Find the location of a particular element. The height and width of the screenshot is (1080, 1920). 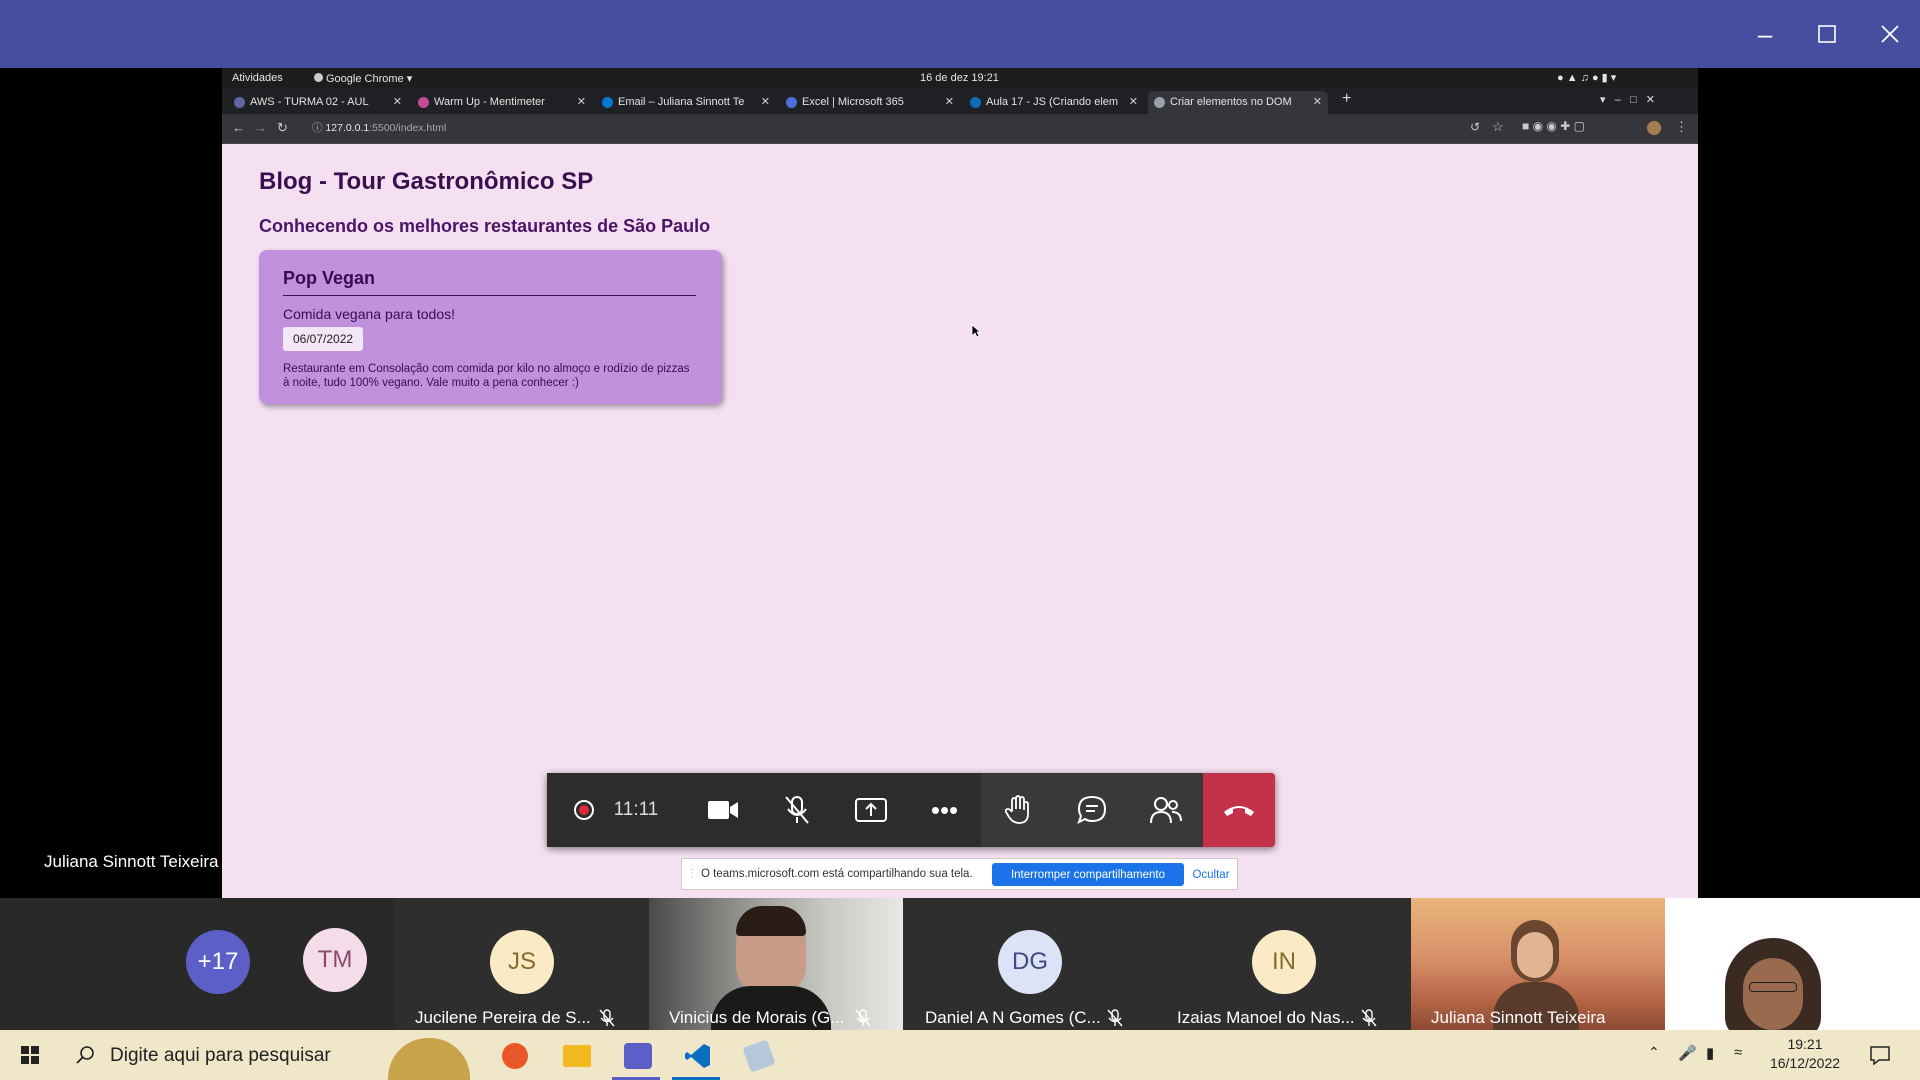

back-icon: ← is located at coordinates (238, 127).